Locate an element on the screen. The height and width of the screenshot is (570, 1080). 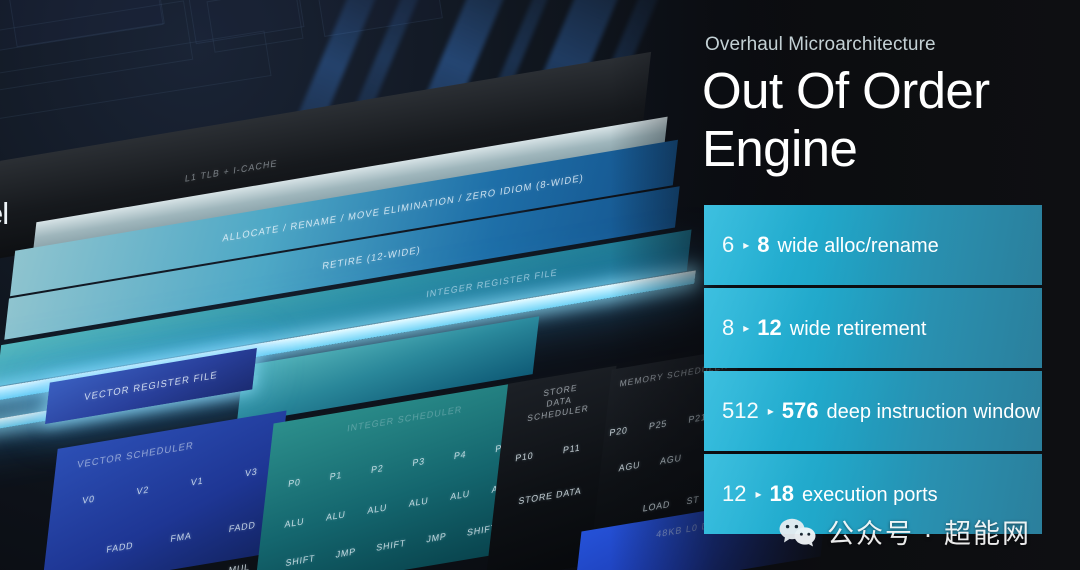
value-from: 12 is located at coordinates (734, 493).